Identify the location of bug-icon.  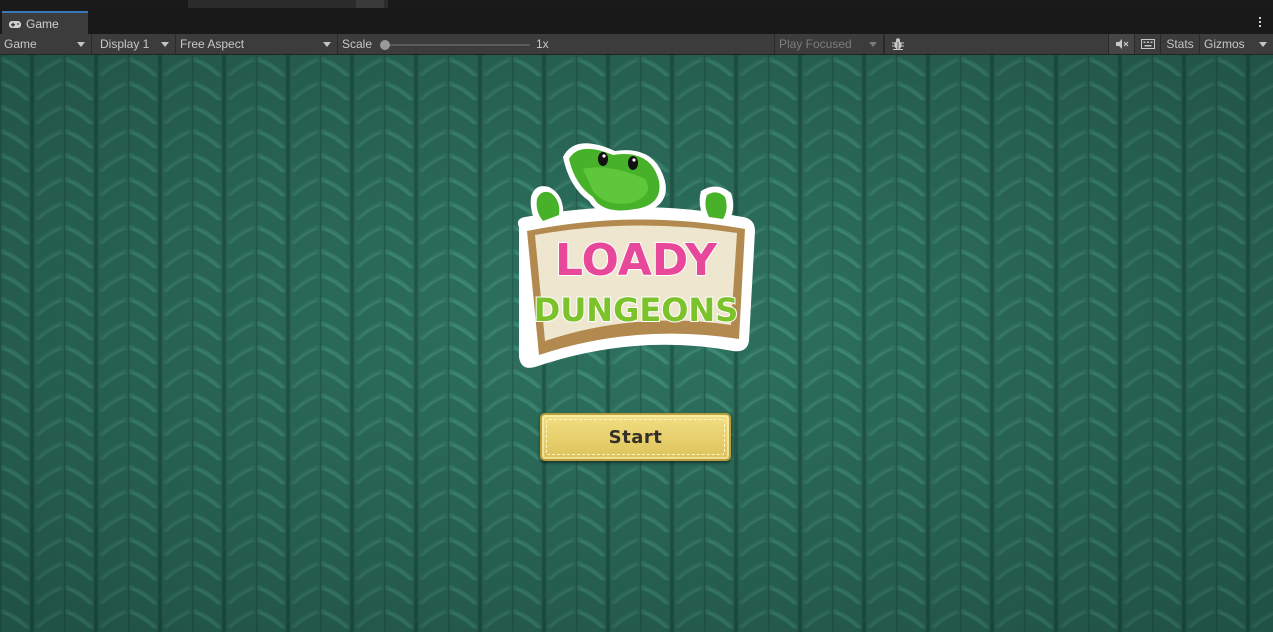
(897, 44).